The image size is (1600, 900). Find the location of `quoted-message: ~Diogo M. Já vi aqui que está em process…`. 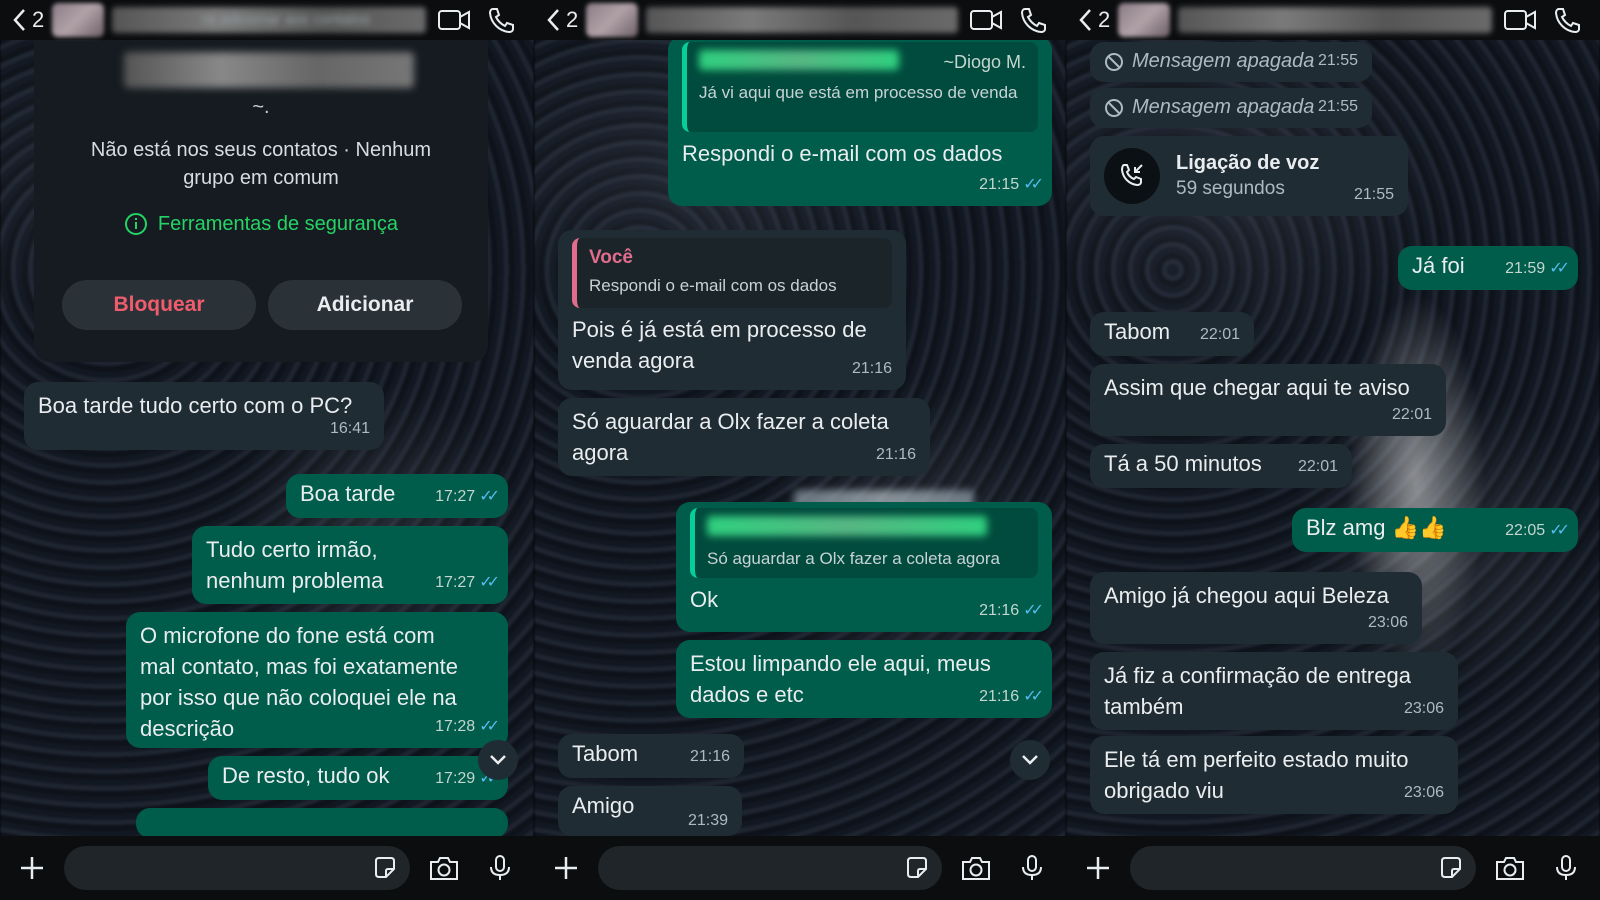

quoted-message: ~Diogo M. Já vi aqui que está em process… is located at coordinates (860, 87).